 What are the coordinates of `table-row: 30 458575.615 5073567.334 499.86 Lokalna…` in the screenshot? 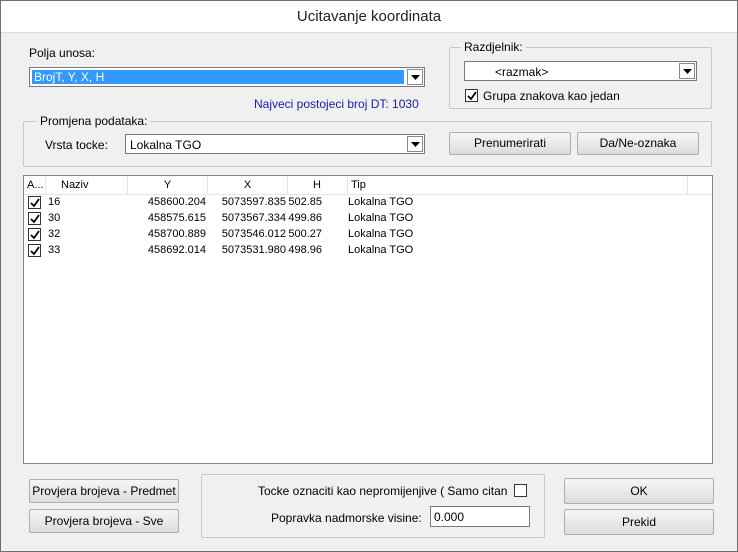 It's located at (368, 219).